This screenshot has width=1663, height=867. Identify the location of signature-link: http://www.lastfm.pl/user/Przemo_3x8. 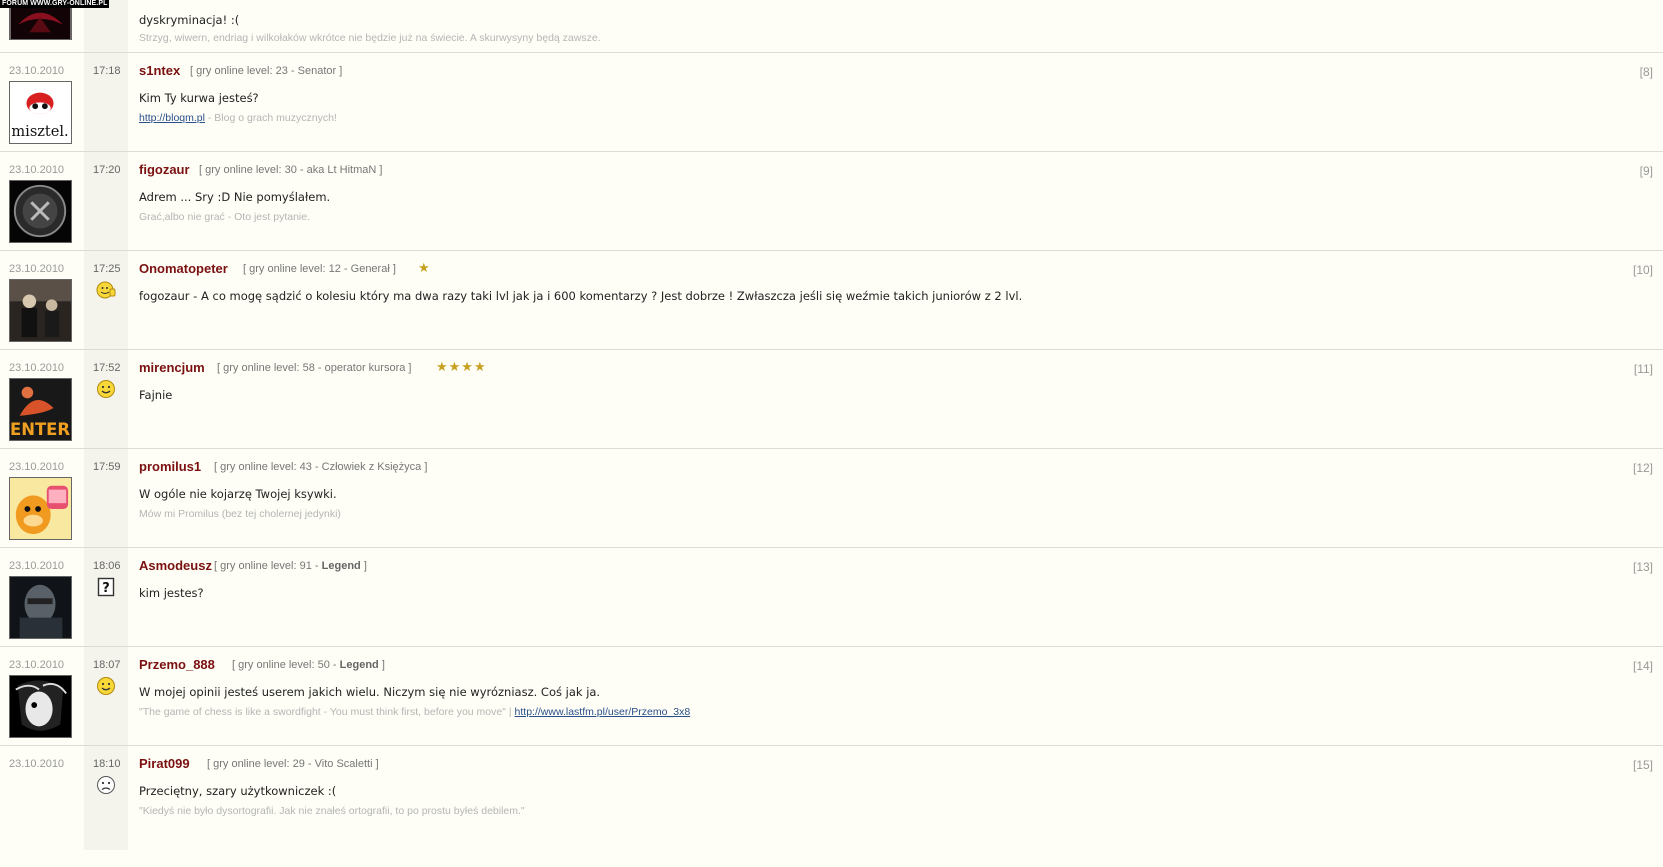
(603, 712).